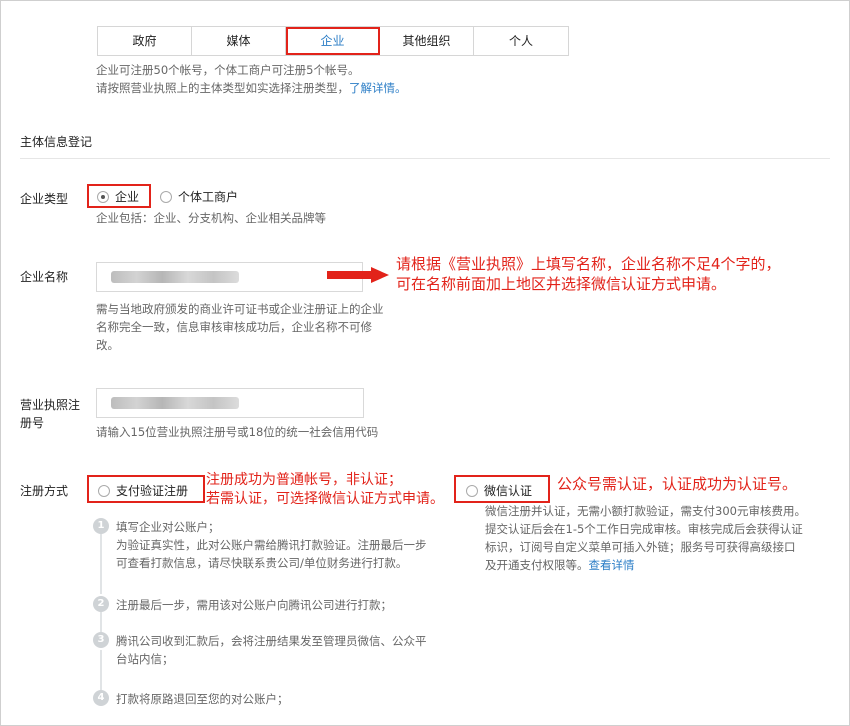 The height and width of the screenshot is (726, 850). Describe the element at coordinates (104, 491) in the screenshot. I see `radio-pay-verify-dot` at that location.